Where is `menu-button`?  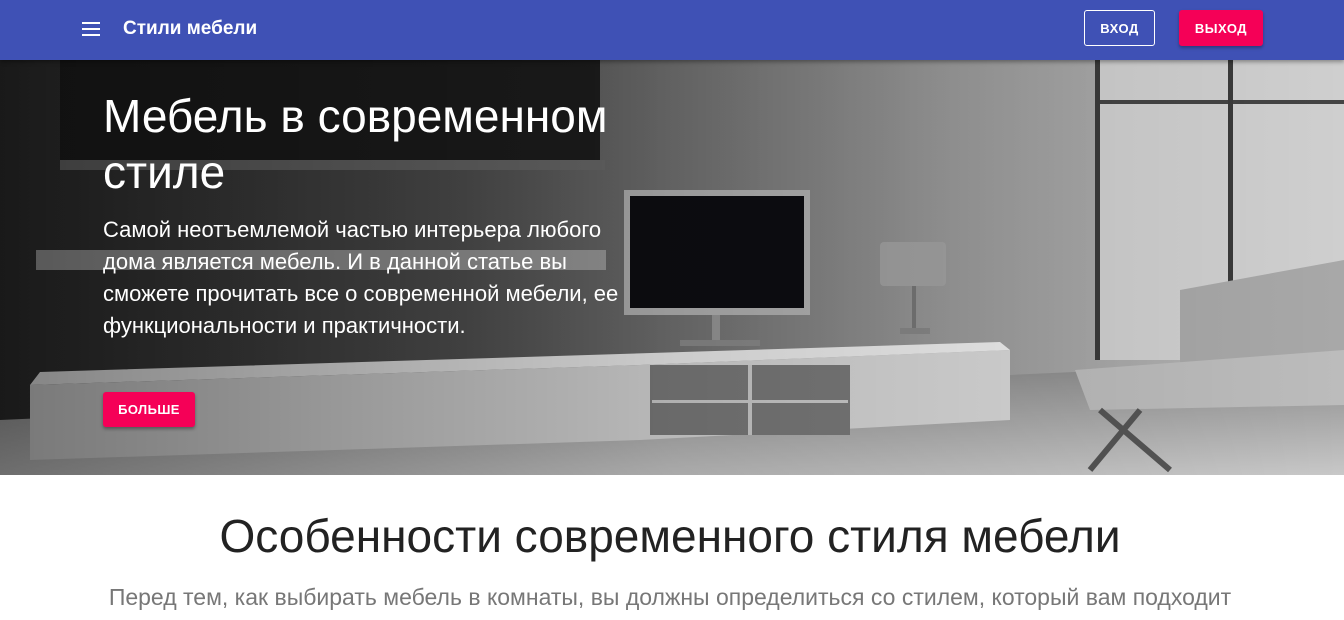 menu-button is located at coordinates (91, 29).